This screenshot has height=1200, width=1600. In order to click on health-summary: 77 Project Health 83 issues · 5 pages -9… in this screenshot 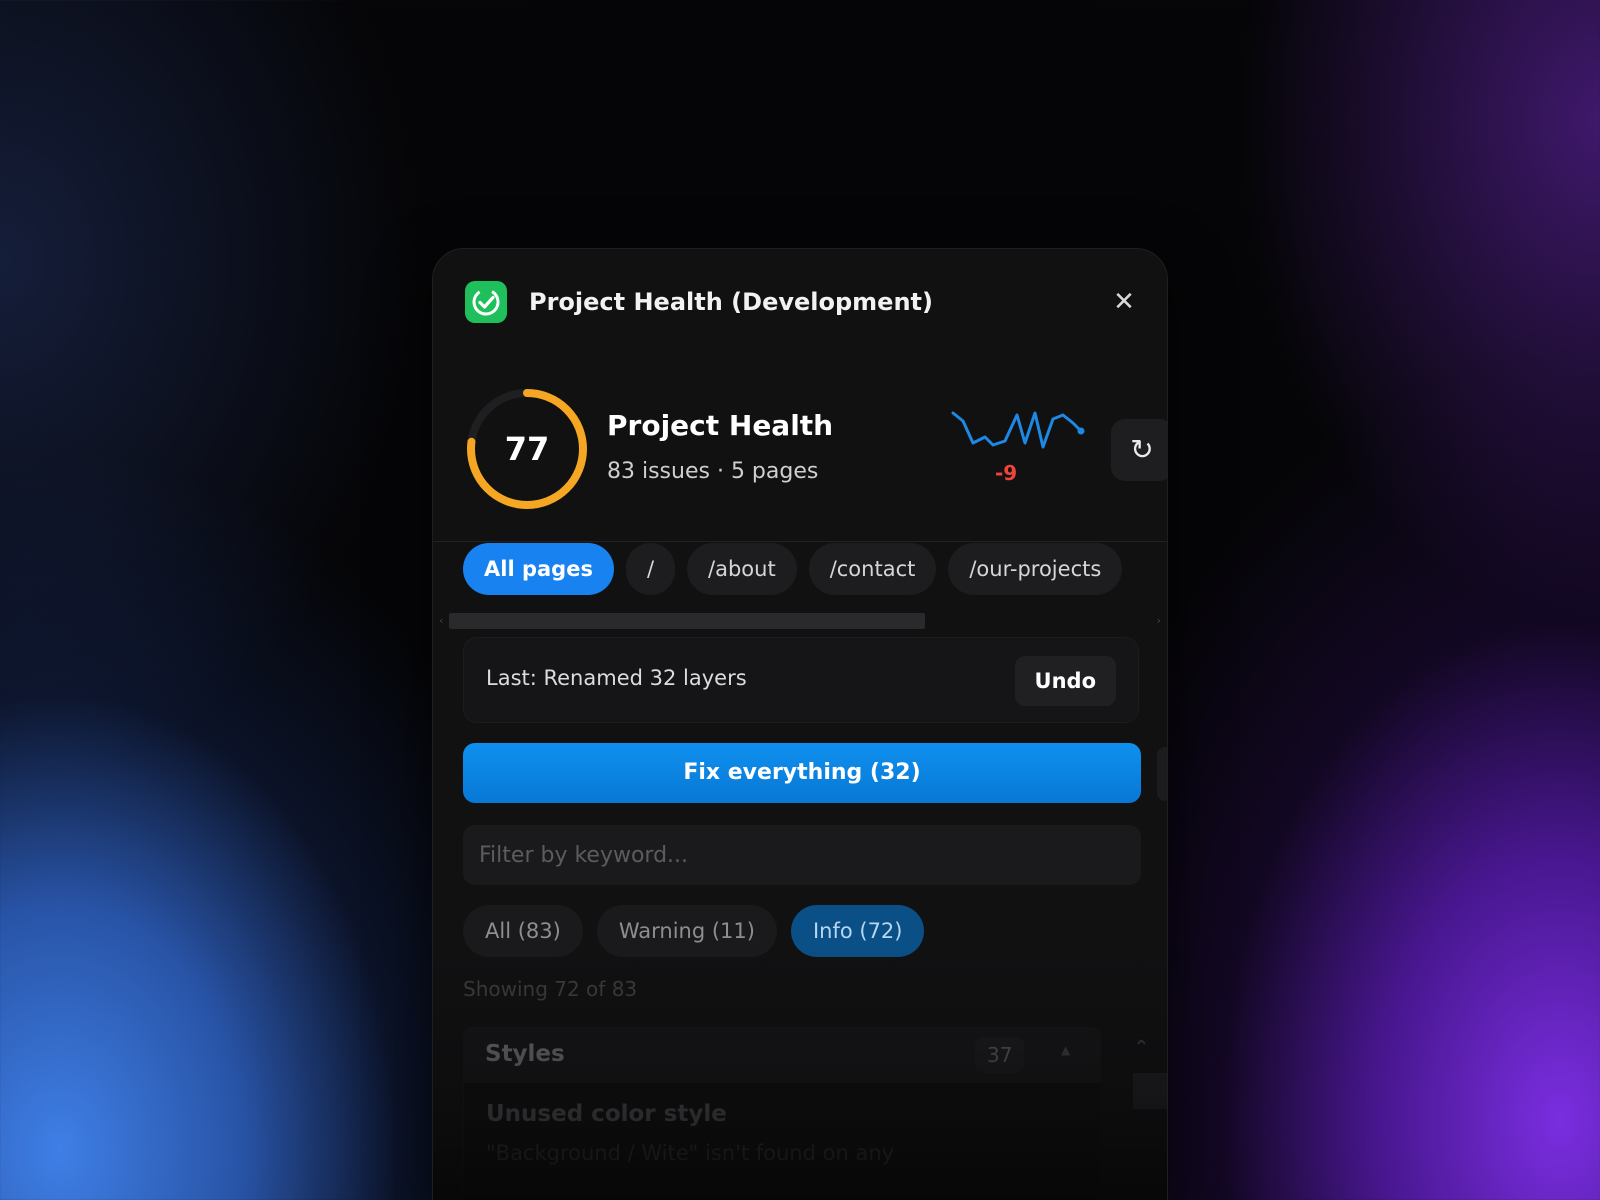, I will do `click(816, 449)`.